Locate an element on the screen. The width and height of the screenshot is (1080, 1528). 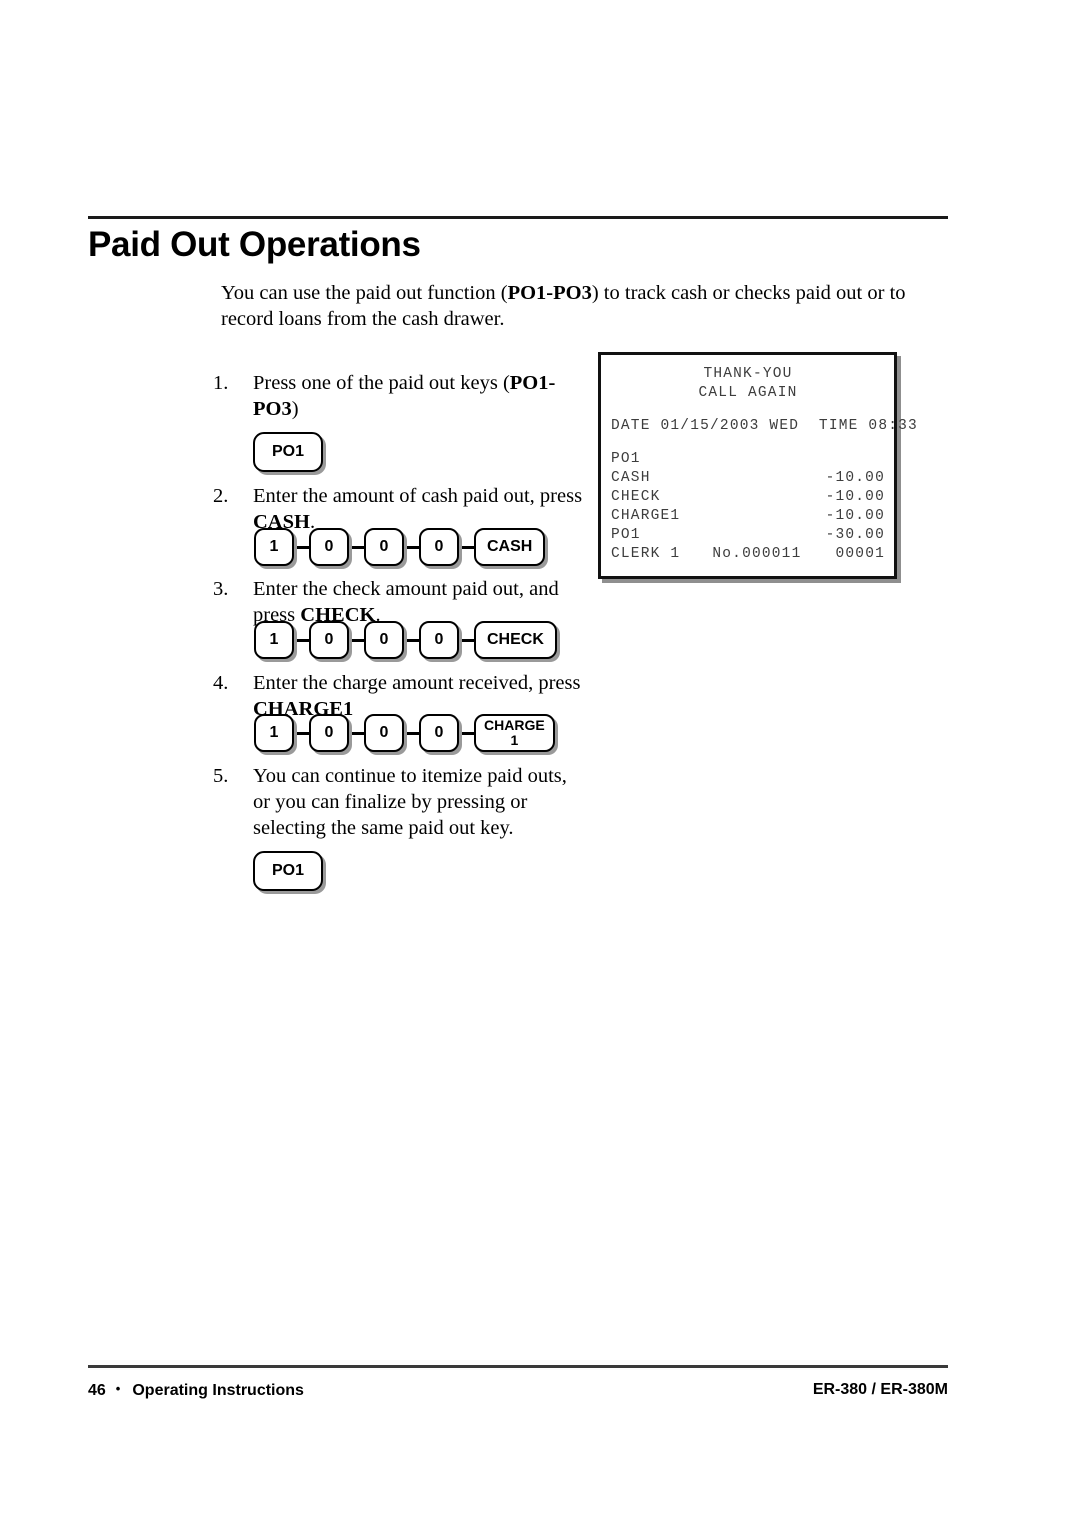
step-3-key-row: 1 0 0 0 CHECK is located at coordinates (405, 640).